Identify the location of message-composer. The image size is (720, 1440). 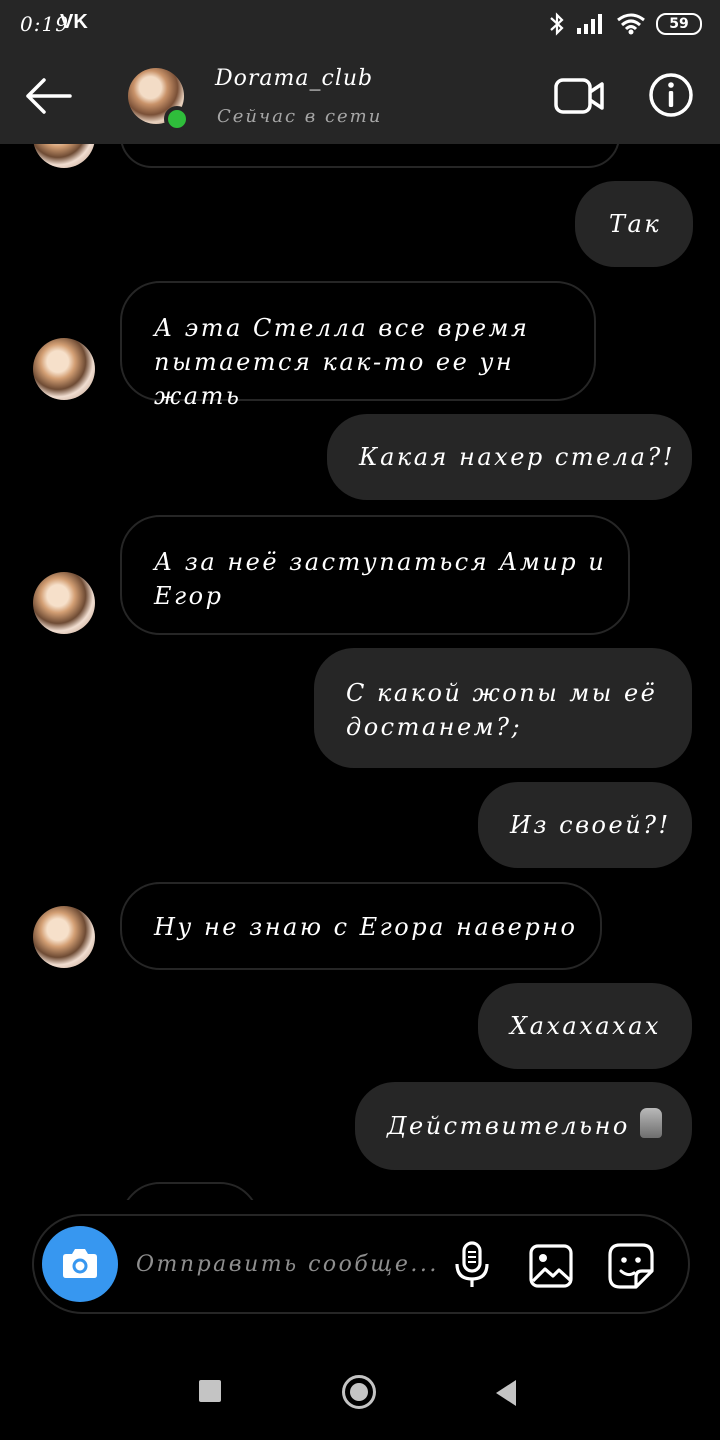
(361, 1264).